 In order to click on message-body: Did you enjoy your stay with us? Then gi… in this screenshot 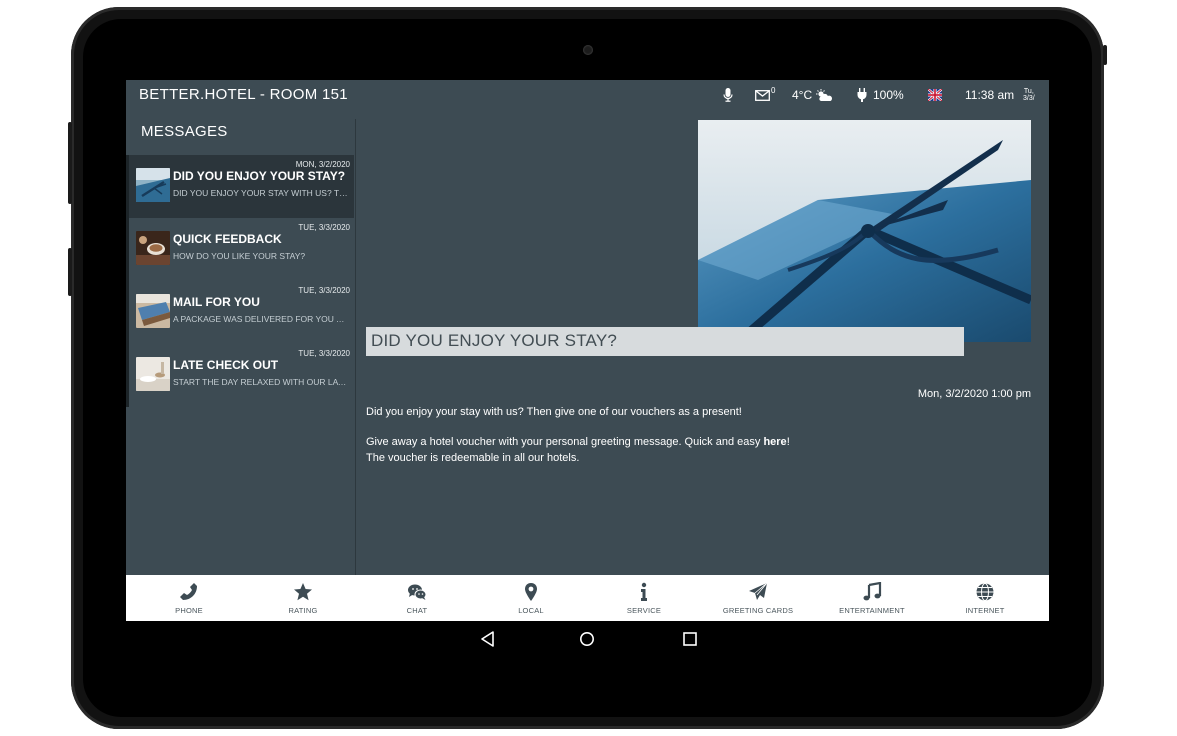, I will do `click(686, 435)`.